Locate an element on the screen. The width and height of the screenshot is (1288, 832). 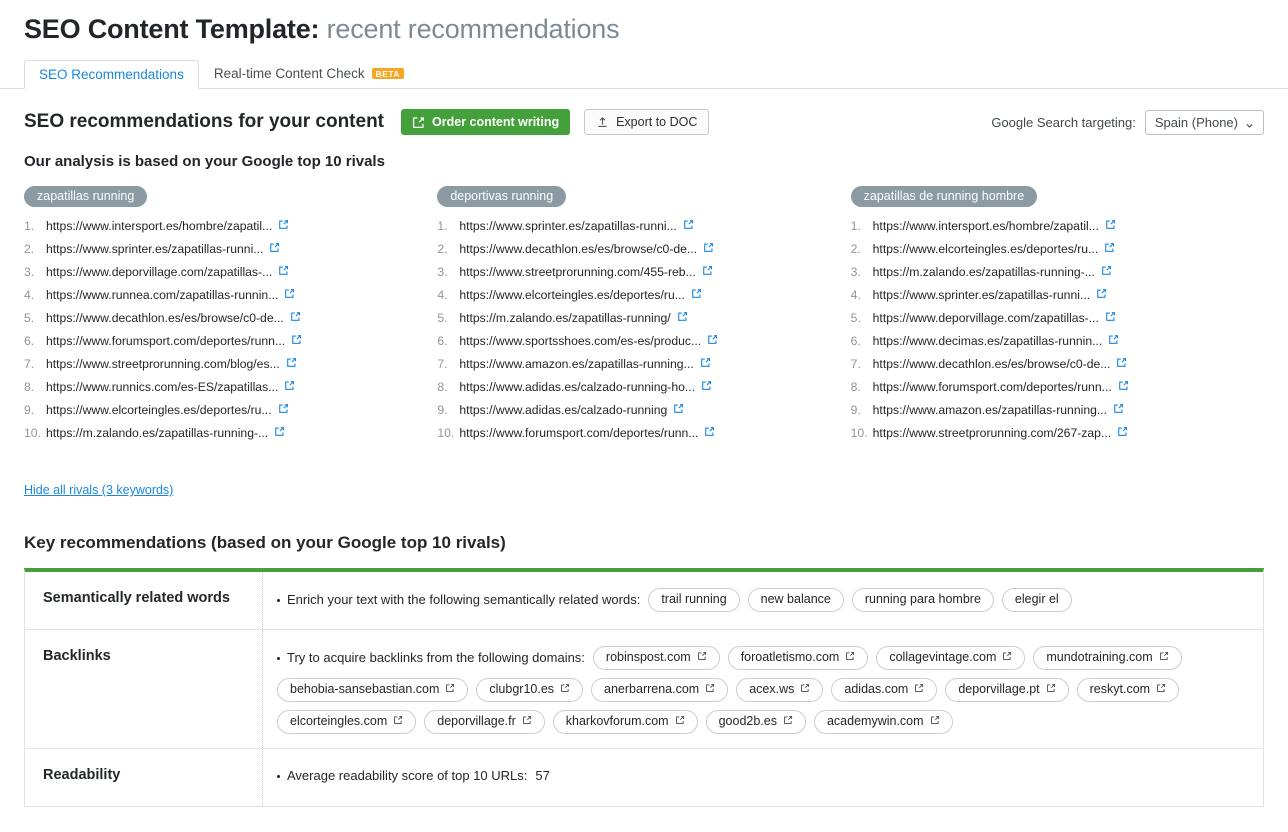
rival-url: https://m.zalando.es/zapatillas-running/ is located at coordinates (564, 318).